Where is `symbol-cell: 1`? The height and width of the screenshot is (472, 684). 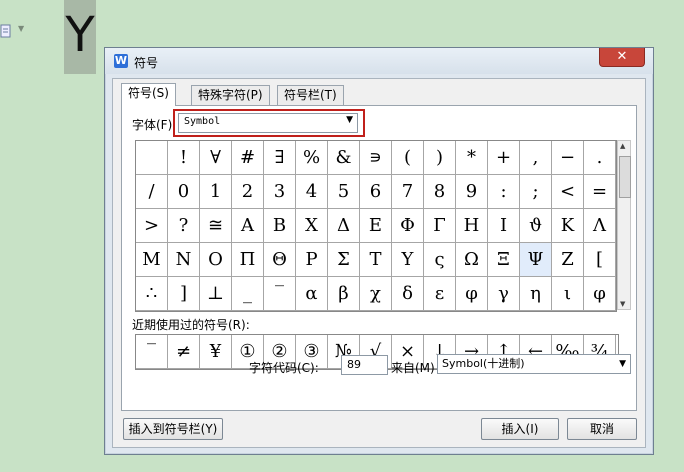 symbol-cell: 1 is located at coordinates (216, 192).